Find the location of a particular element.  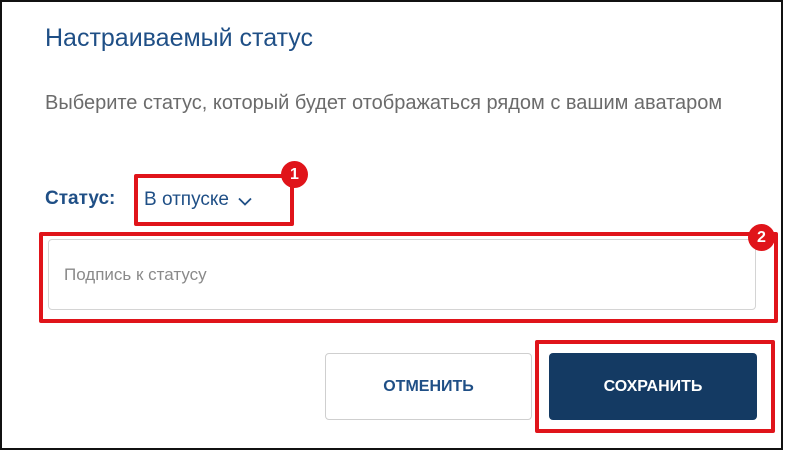

dialog-title: Настраиваемый статус is located at coordinates (179, 38).